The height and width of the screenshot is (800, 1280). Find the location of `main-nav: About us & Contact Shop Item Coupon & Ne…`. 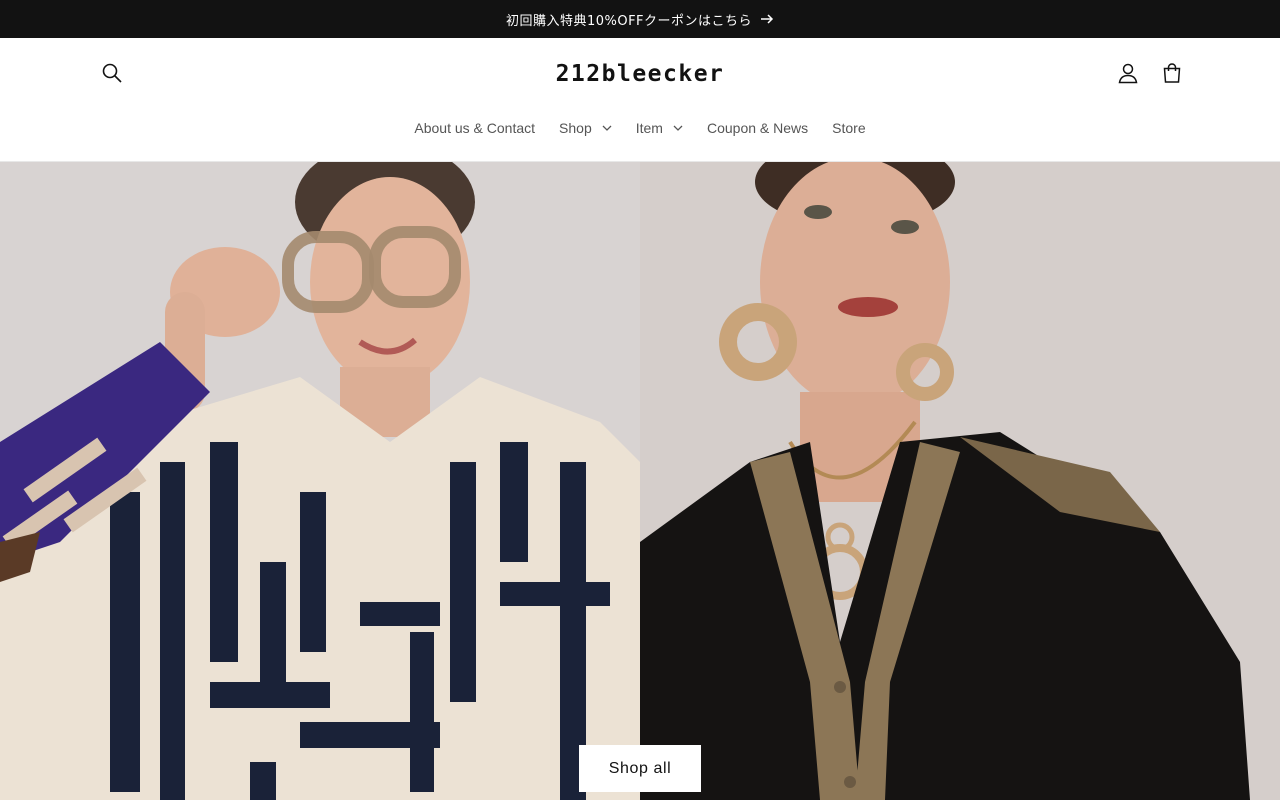

main-nav: About us & Contact Shop Item Coupon & Ne… is located at coordinates (640, 128).